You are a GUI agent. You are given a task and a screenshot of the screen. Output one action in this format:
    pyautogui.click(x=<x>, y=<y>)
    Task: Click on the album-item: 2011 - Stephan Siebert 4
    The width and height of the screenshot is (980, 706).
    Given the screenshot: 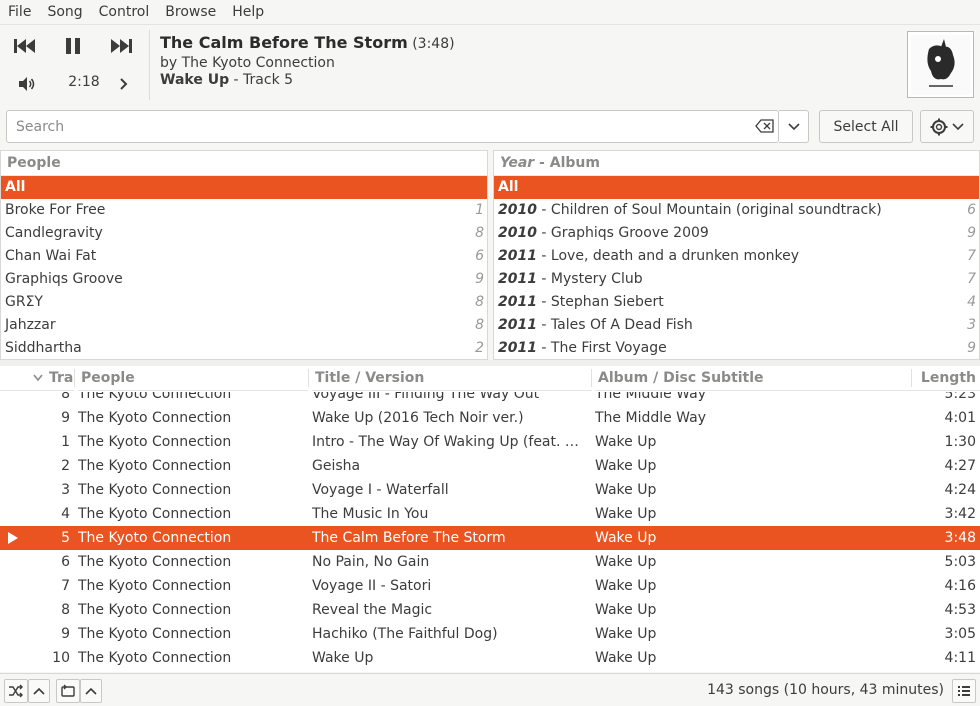 What is the action you would take?
    pyautogui.click(x=736, y=302)
    